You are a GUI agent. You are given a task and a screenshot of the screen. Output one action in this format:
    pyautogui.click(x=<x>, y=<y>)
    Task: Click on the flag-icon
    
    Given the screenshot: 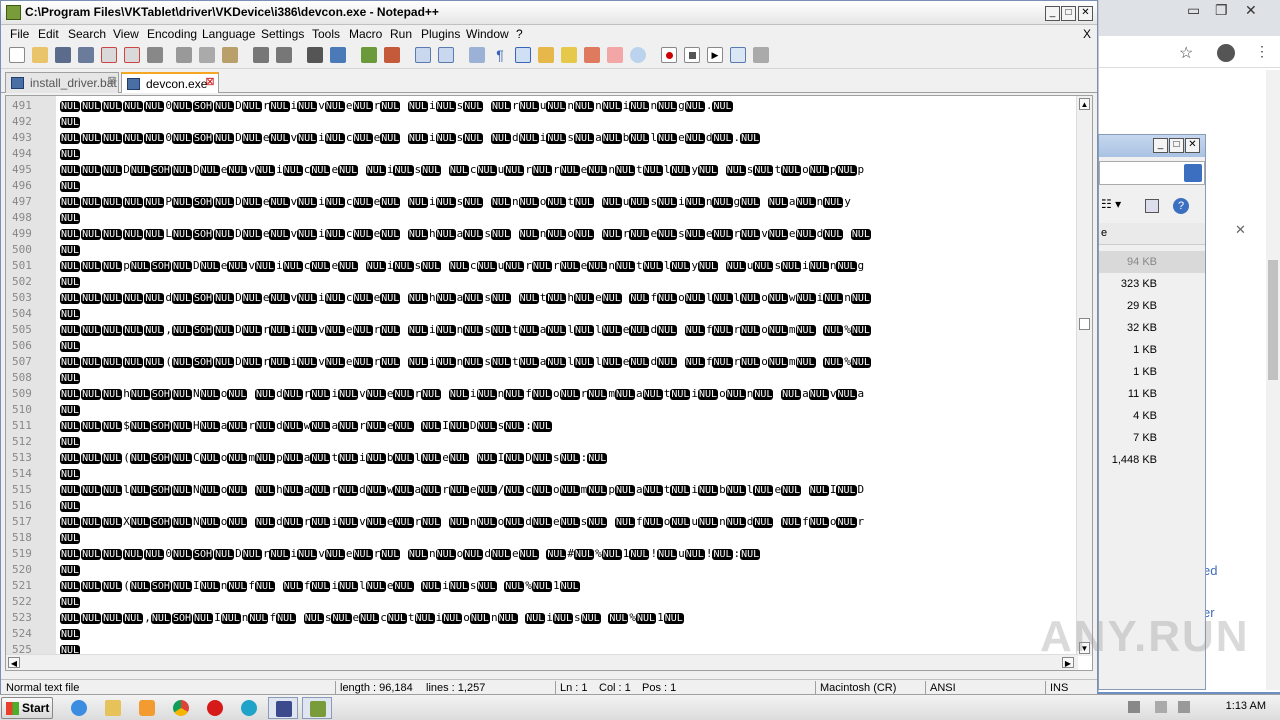 What is the action you would take?
    pyautogui.click(x=1184, y=707)
    